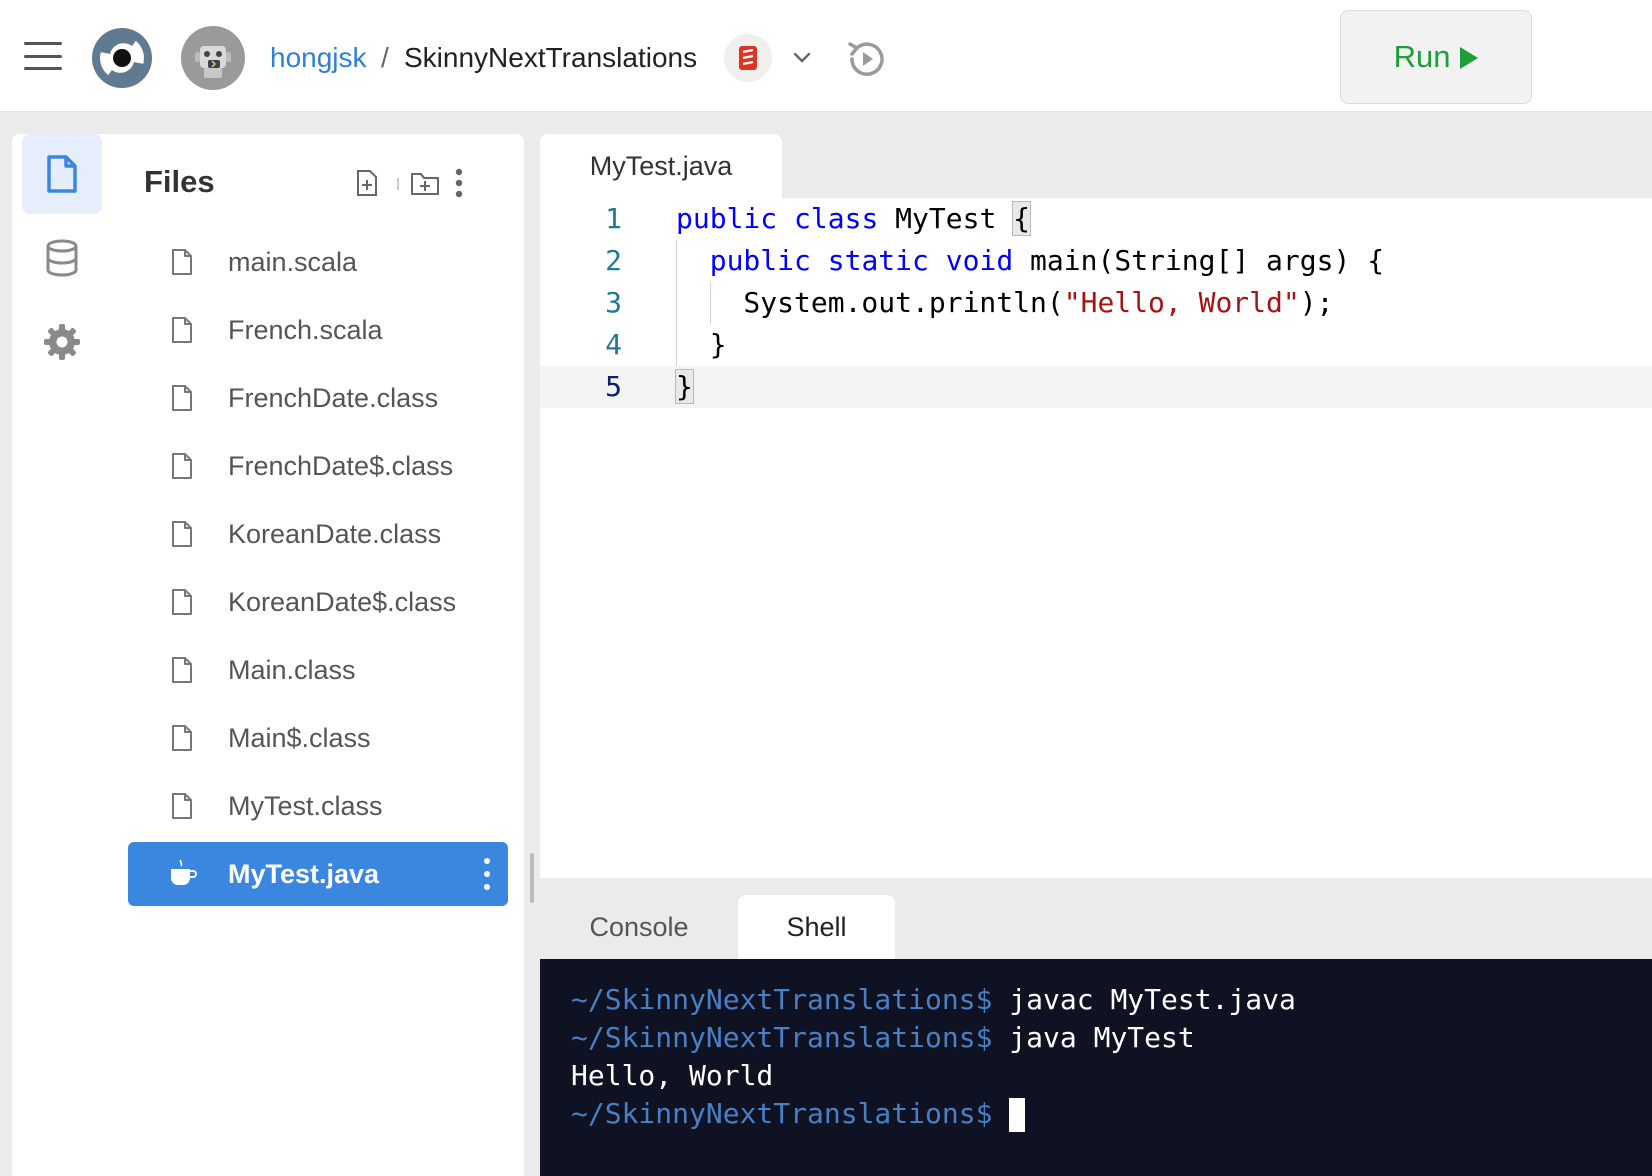 The height and width of the screenshot is (1176, 1652). I want to click on file-name: MyTest.java, so click(304, 873).